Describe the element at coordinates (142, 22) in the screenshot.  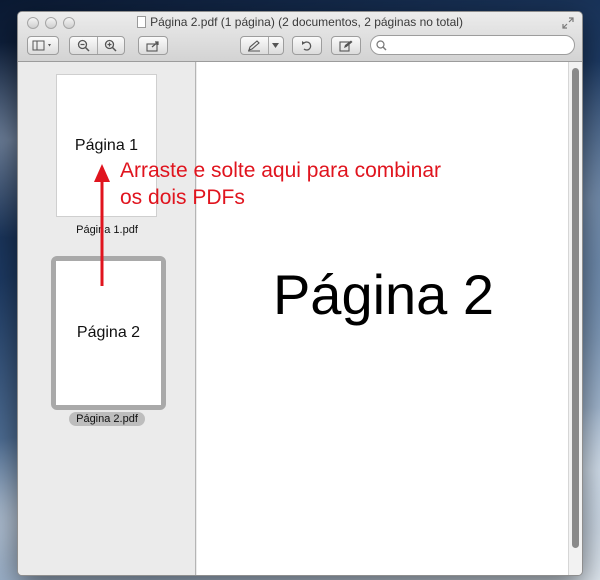
I see `document-icon` at that location.